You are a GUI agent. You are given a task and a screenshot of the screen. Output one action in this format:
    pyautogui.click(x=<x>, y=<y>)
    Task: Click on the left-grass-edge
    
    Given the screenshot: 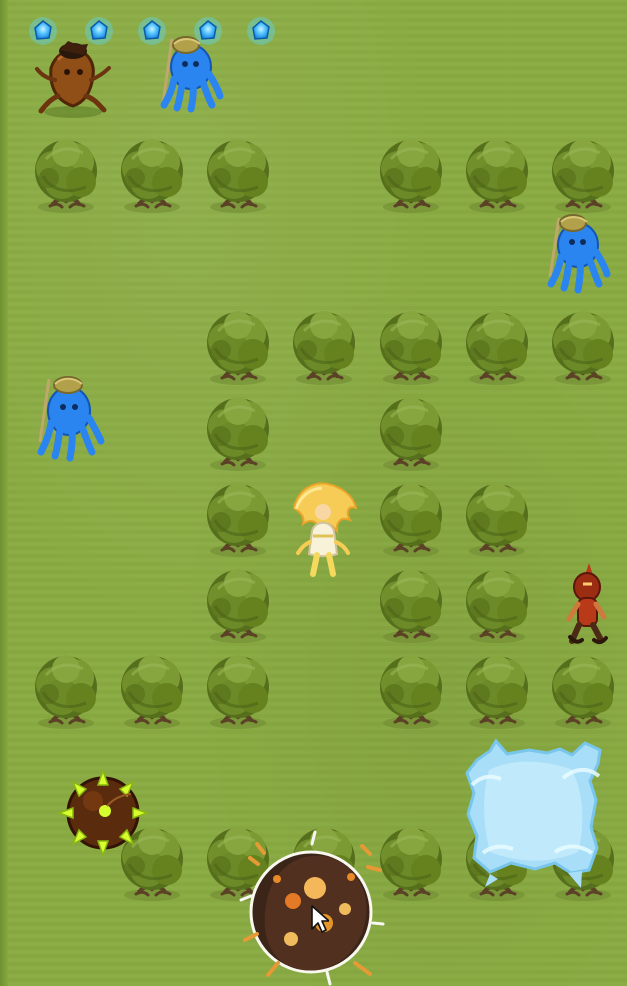 What is the action you would take?
    pyautogui.click(x=4, y=493)
    